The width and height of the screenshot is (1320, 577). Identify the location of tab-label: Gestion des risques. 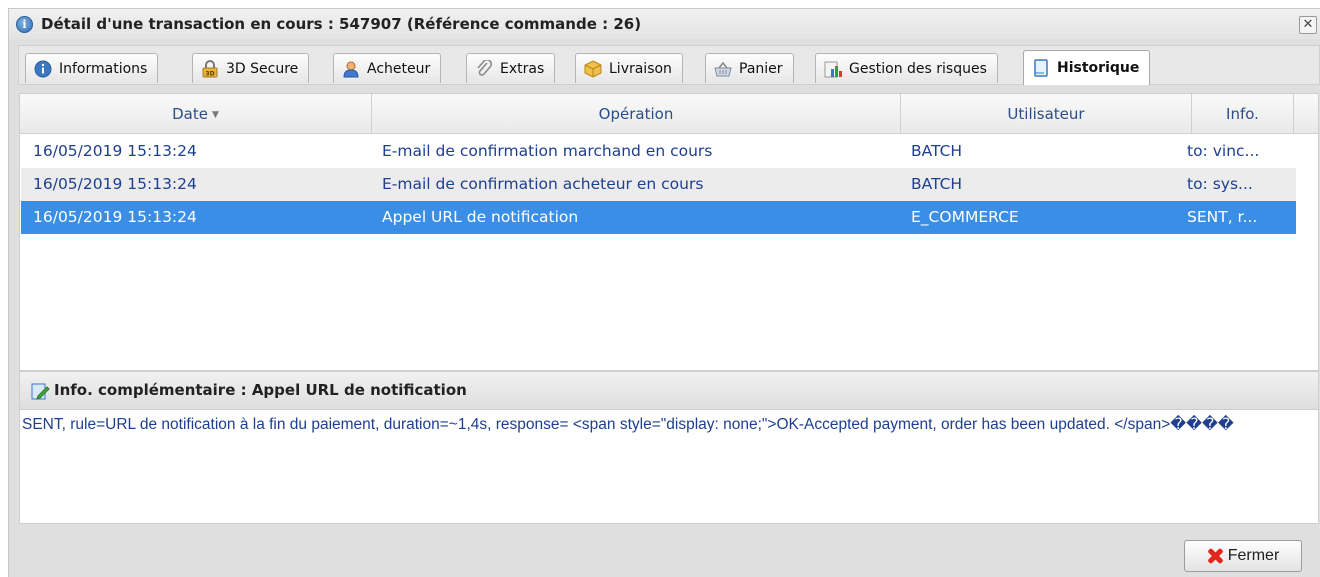
(918, 68).